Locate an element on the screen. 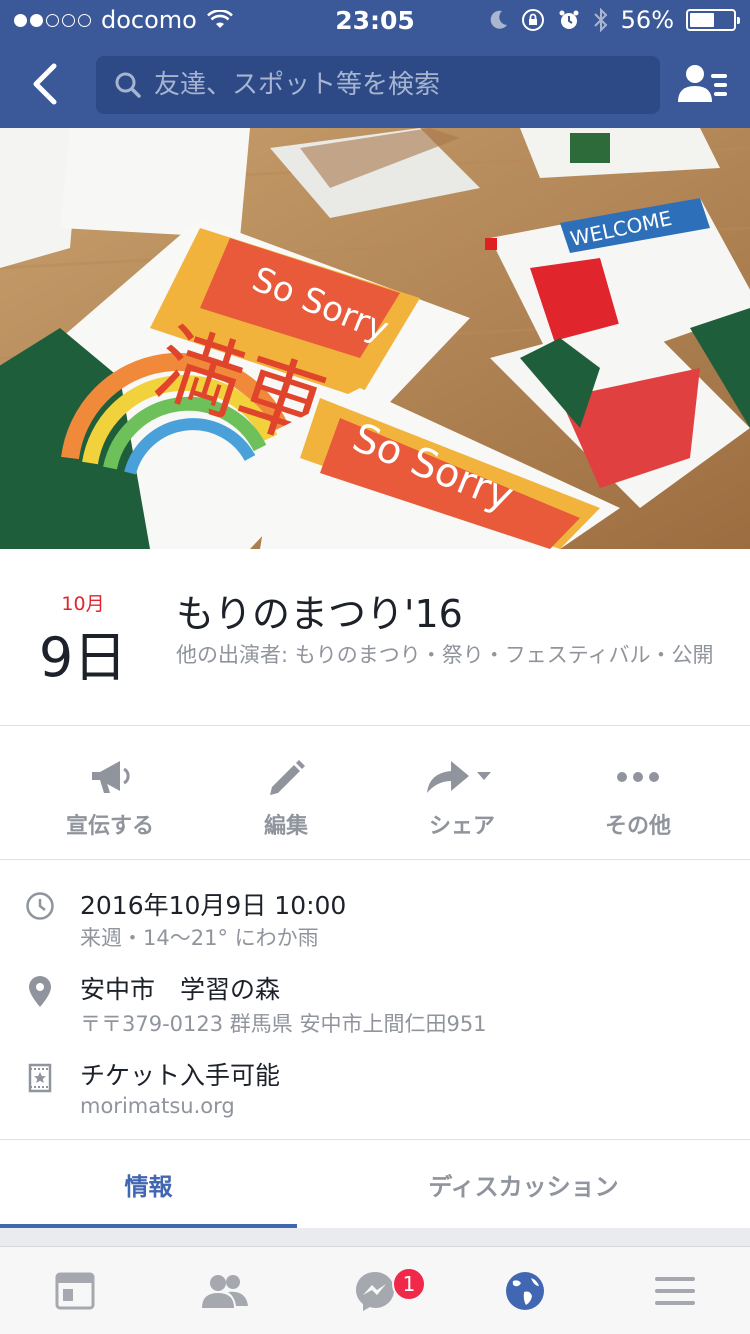  event-location: 安中市 学習の森 is located at coordinates (180, 989).